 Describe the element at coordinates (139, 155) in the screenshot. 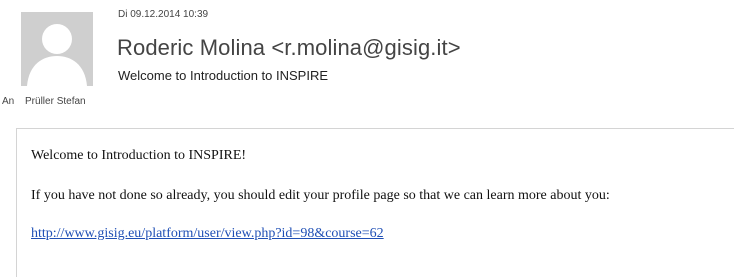

I see `message-line-1: Welcome to Introduction to INSPIRE!` at that location.